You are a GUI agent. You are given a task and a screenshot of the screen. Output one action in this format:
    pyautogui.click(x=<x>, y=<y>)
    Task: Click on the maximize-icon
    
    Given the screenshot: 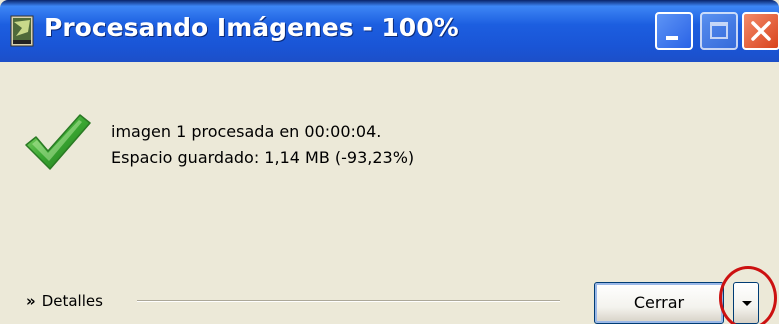 What is the action you would take?
    pyautogui.click(x=719, y=30)
    